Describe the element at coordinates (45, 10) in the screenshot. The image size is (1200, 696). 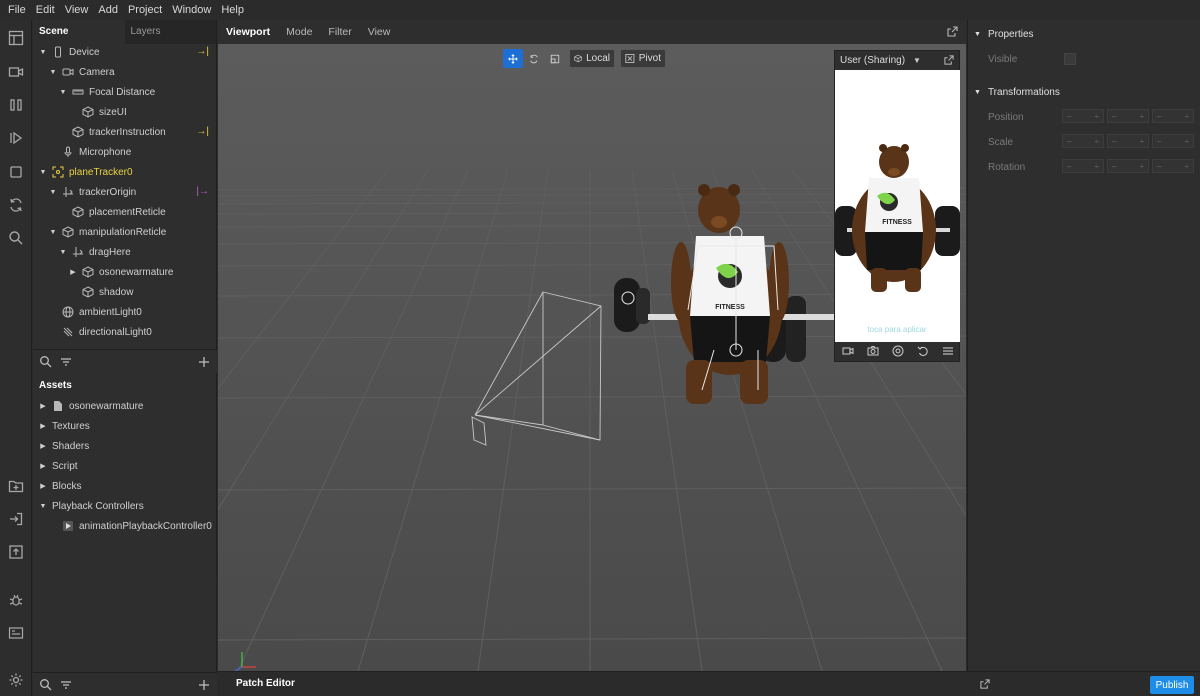
I see `menu-edit: Edit` at that location.